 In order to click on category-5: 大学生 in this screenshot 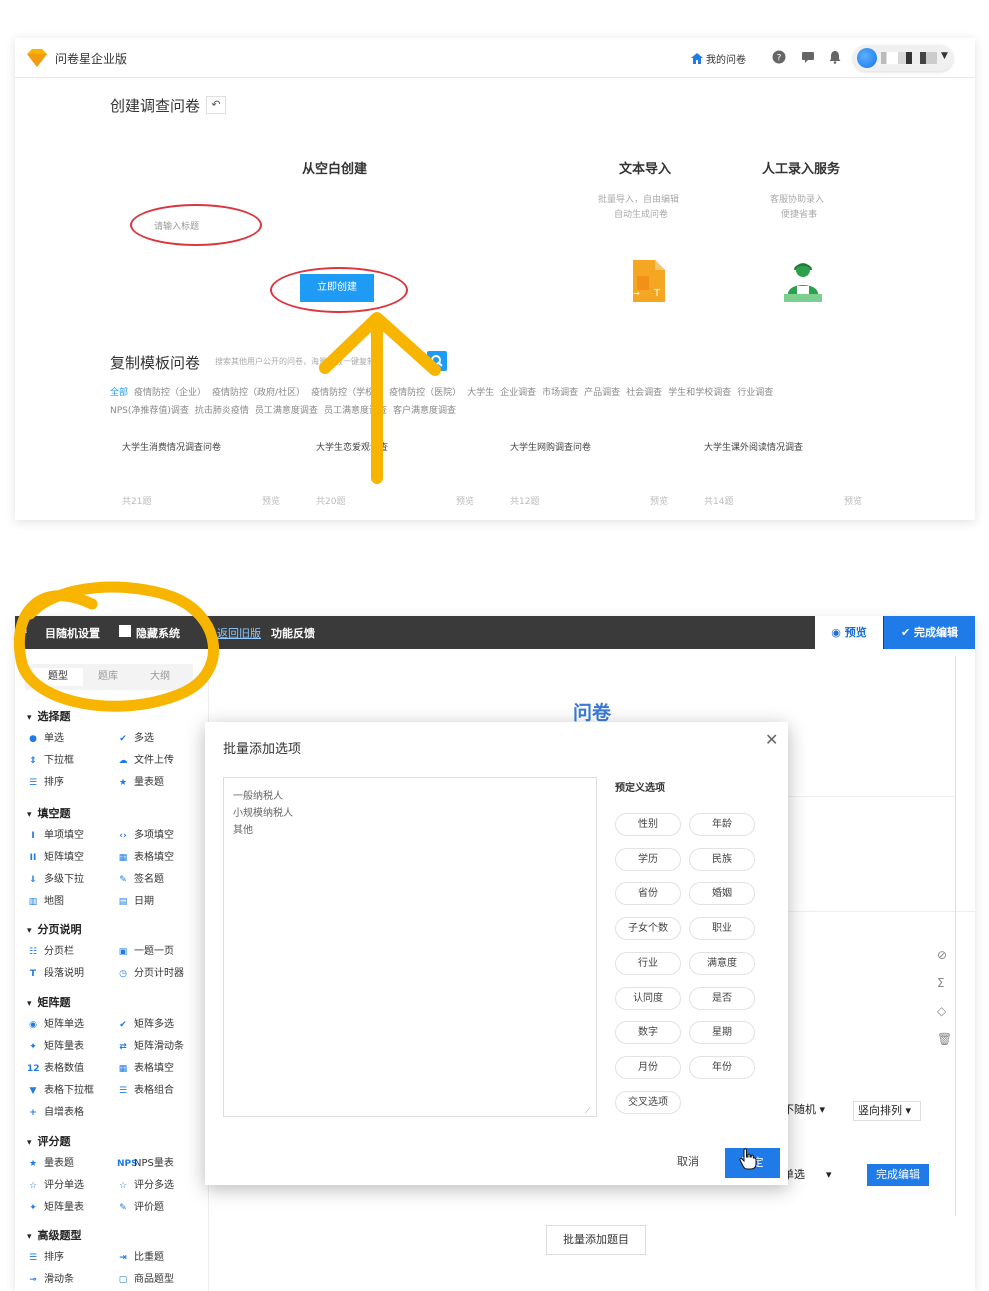, I will do `click(480, 393)`.